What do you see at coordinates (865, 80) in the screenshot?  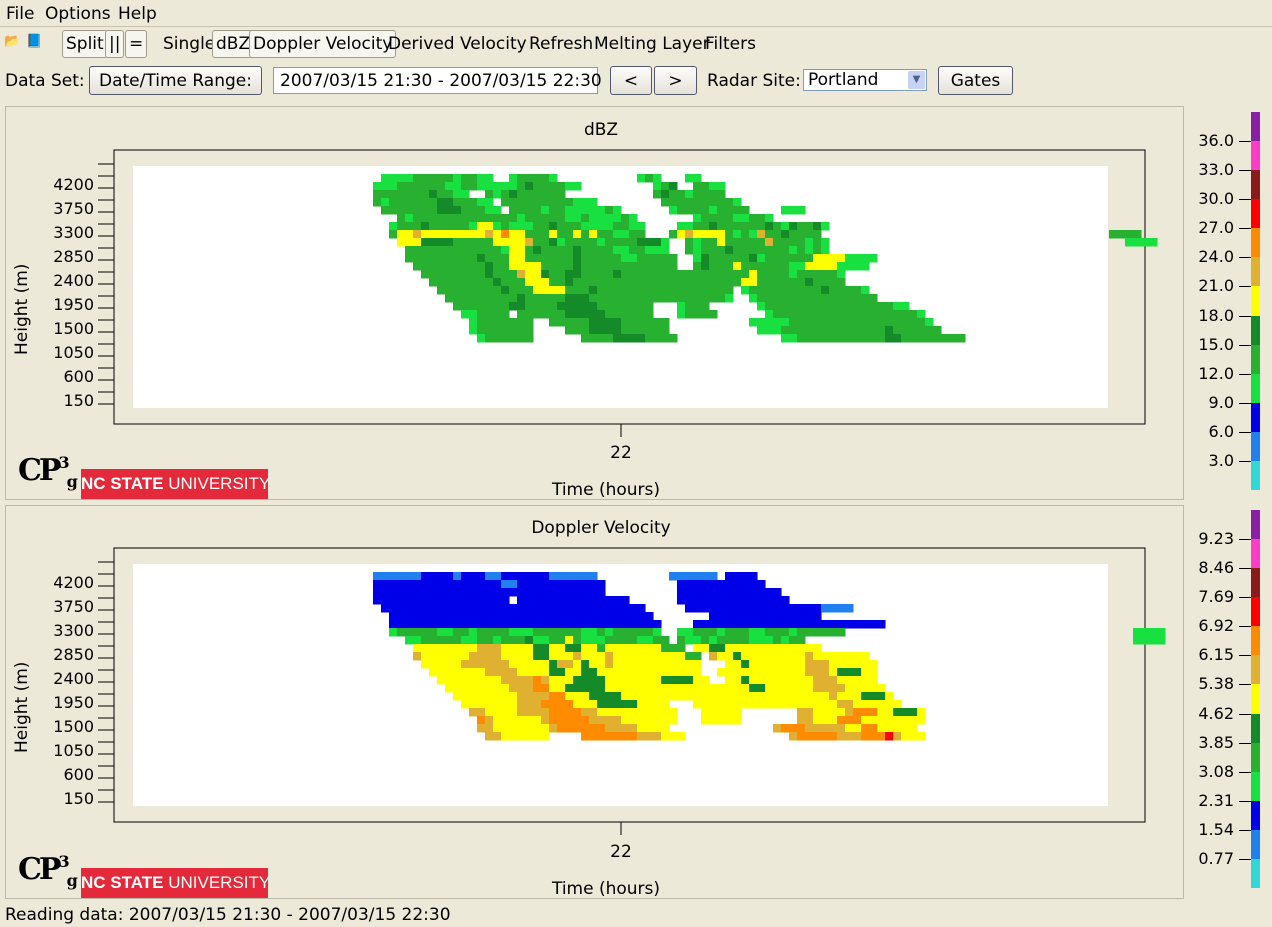 I see `radar-site-select: Portland ▼` at bounding box center [865, 80].